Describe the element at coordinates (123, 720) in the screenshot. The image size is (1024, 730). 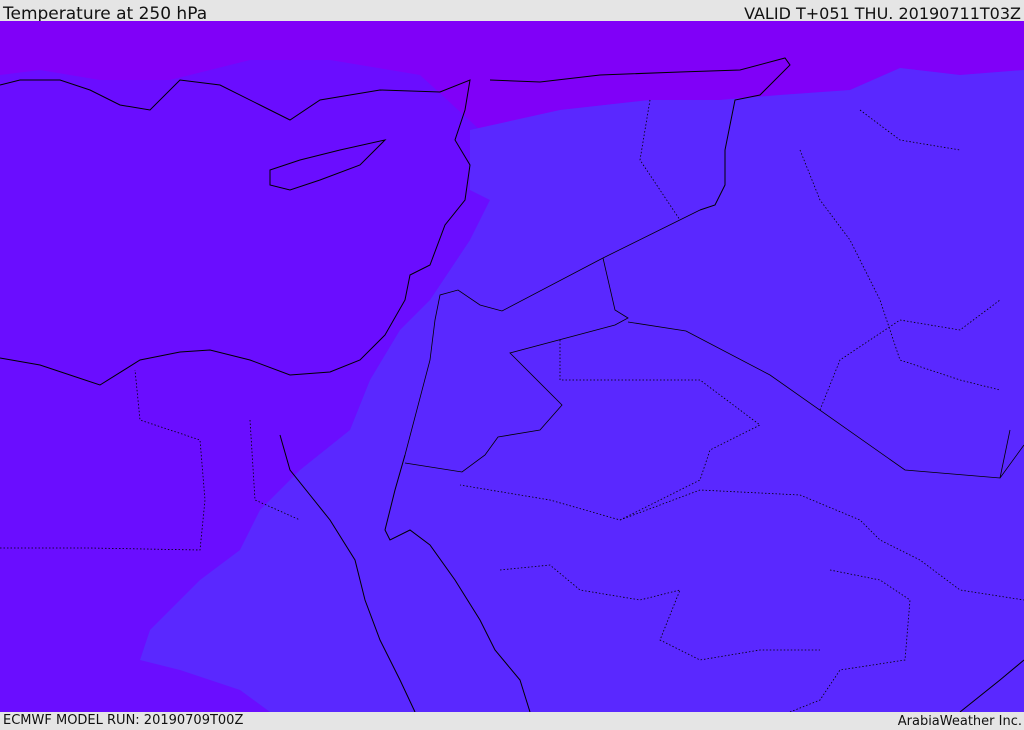
I see `model-run: ECMWF MODEL RUN: 20190709T00Z` at that location.